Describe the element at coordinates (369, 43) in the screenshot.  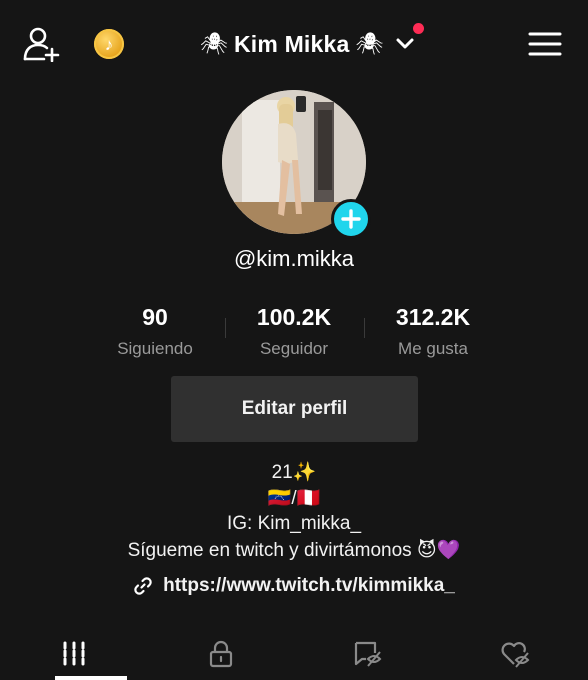
I see `spider-emoji-right: 🕷` at that location.